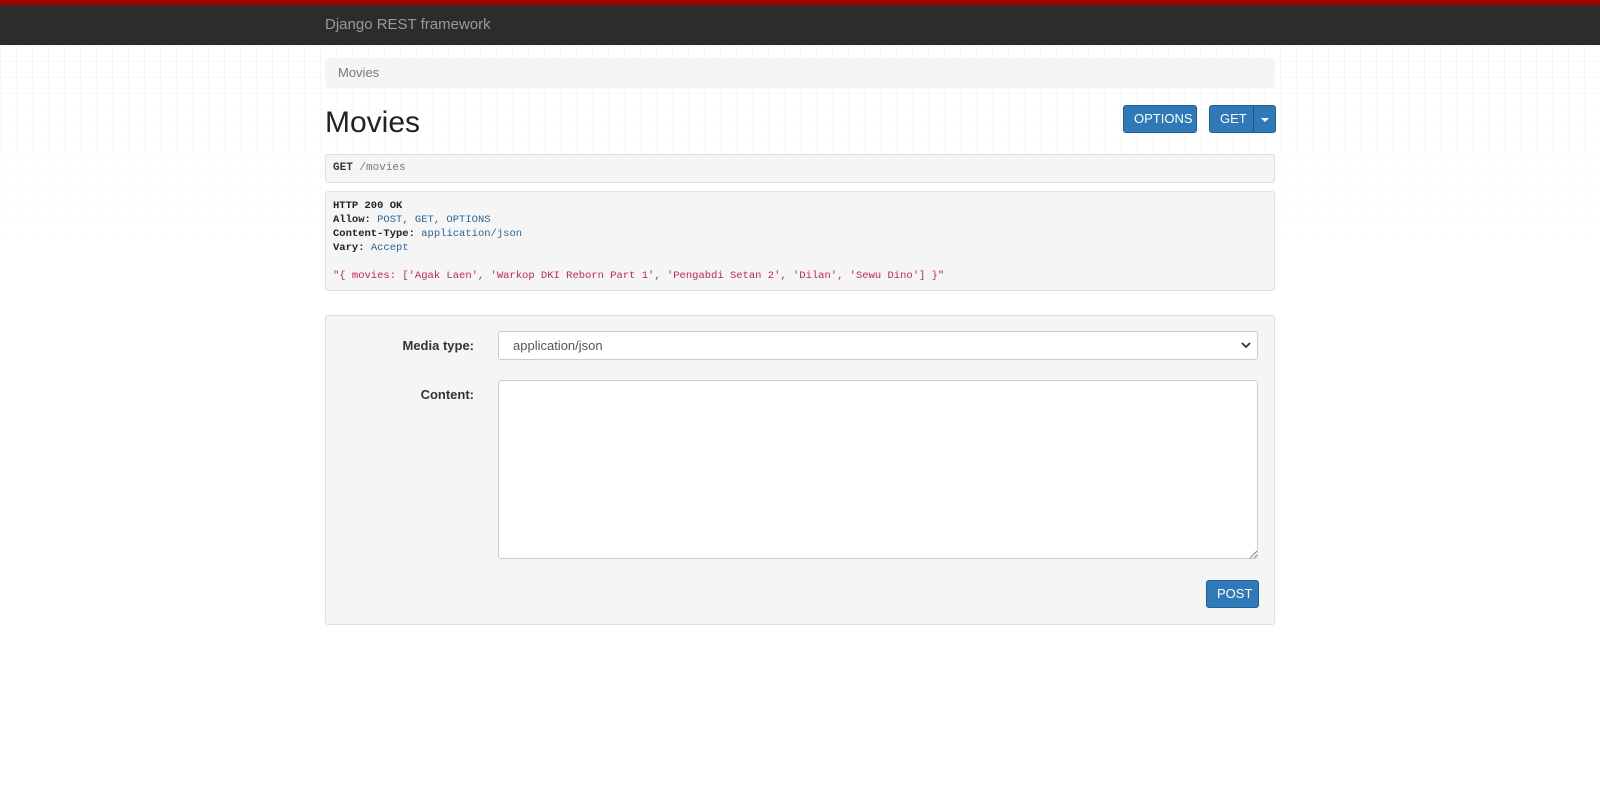 This screenshot has height=799, width=1600. I want to click on breadcrumb-item-movies: Movies, so click(358, 72).